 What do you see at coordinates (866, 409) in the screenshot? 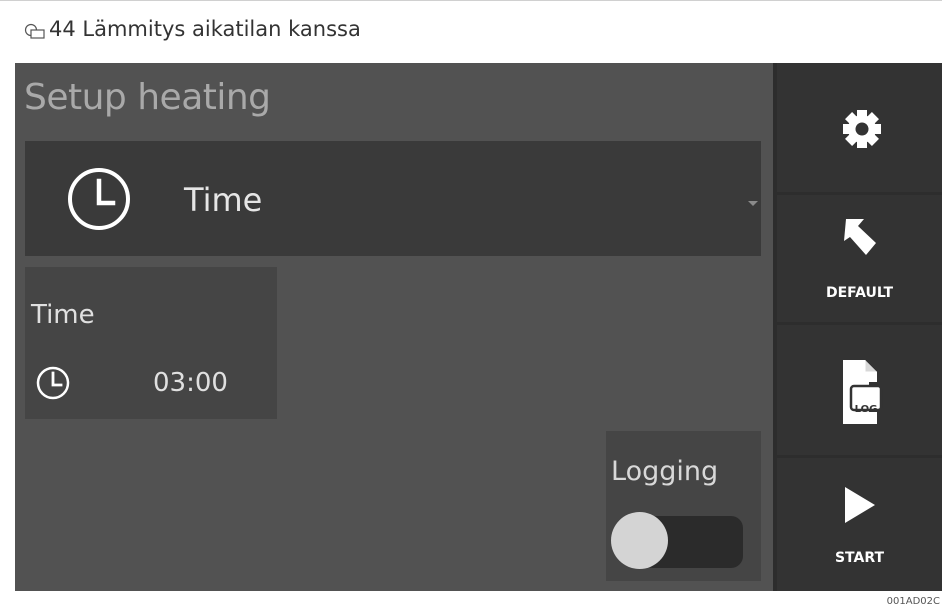
I see `log-badge-label: LOG` at bounding box center [866, 409].